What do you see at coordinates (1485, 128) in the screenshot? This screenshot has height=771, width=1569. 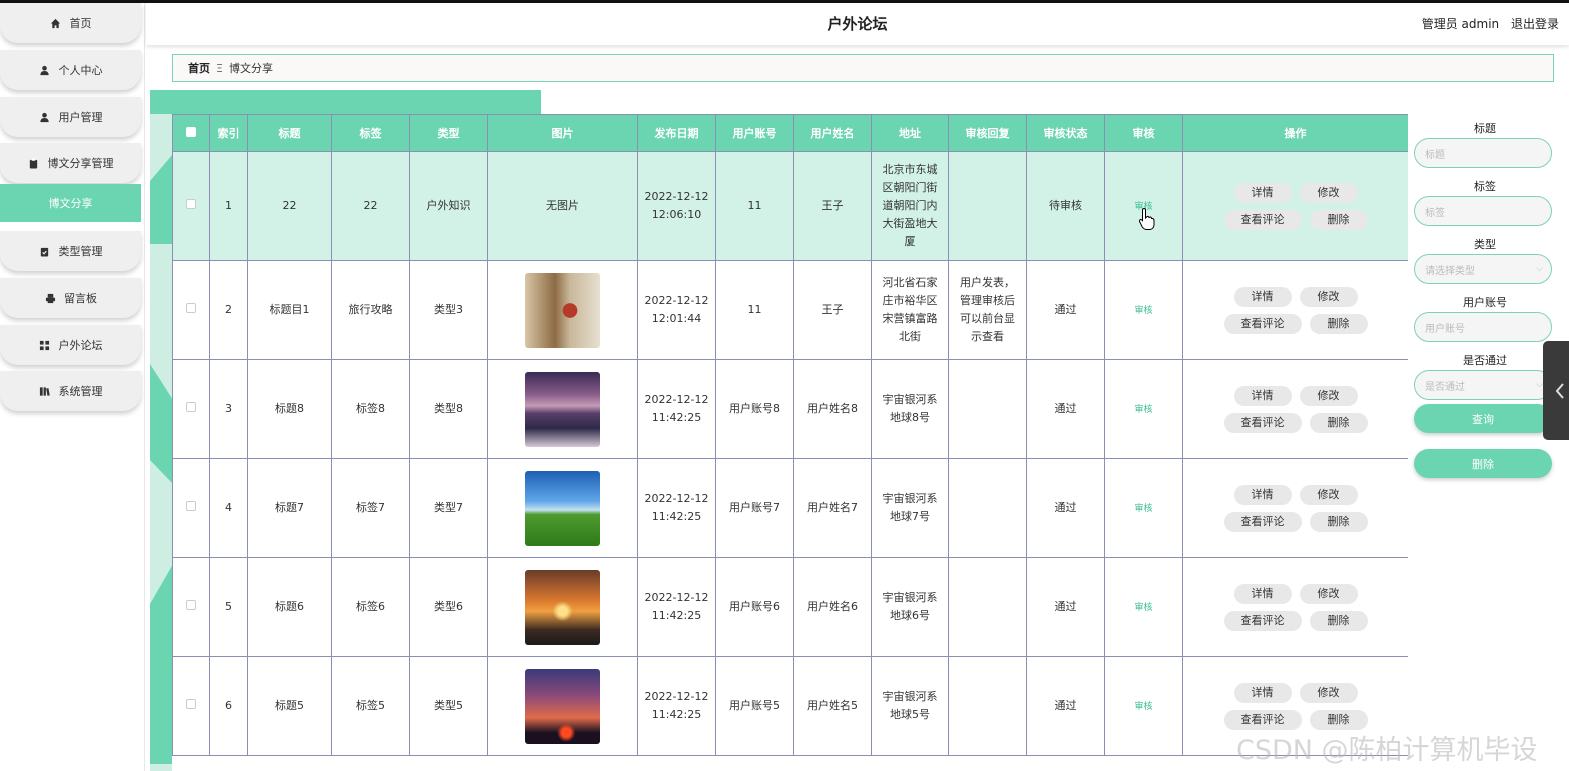 I see `title-filter-label: 标题` at bounding box center [1485, 128].